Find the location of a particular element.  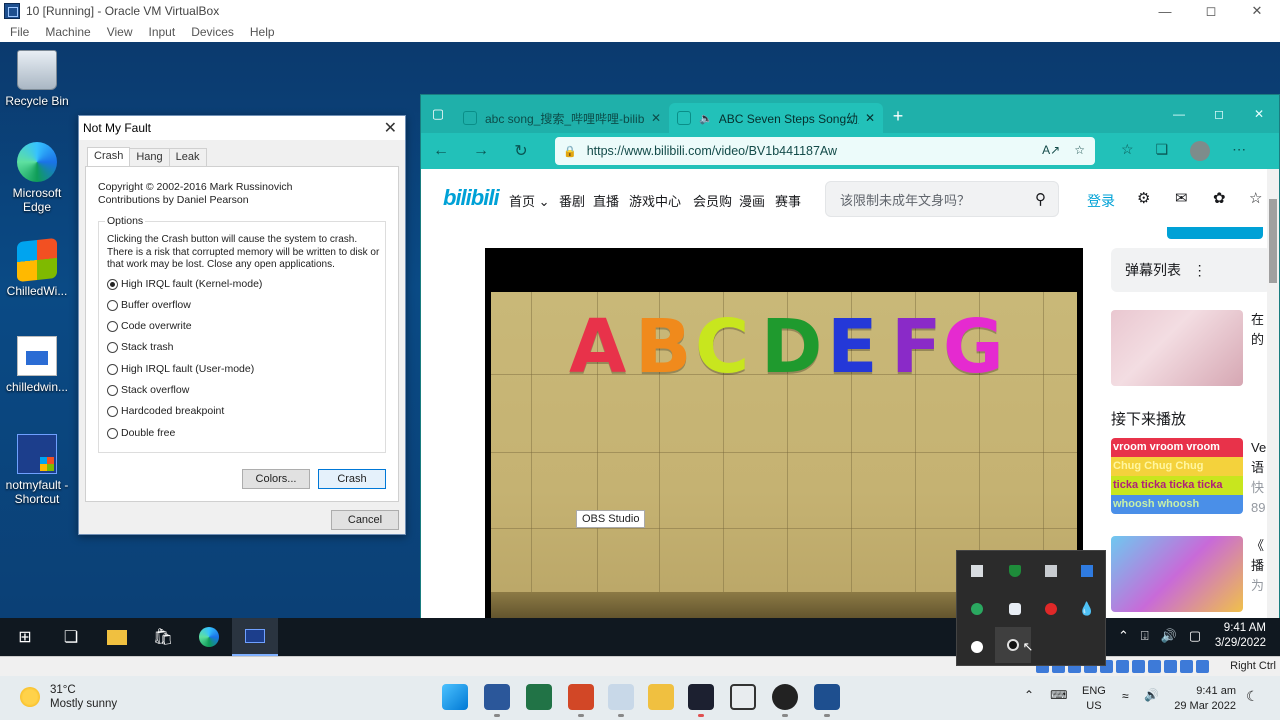

menu-help: Help is located at coordinates (262, 32).